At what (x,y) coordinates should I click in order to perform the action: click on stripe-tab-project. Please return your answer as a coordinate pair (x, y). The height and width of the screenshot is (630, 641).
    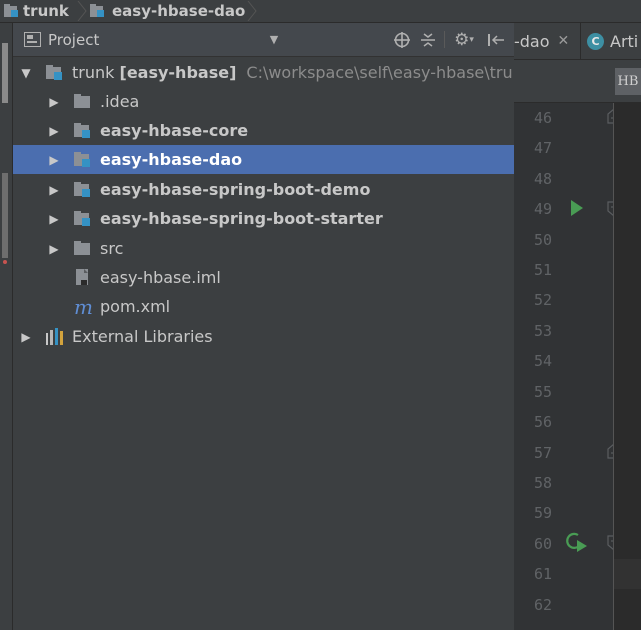
    Looking at the image, I should click on (5, 73).